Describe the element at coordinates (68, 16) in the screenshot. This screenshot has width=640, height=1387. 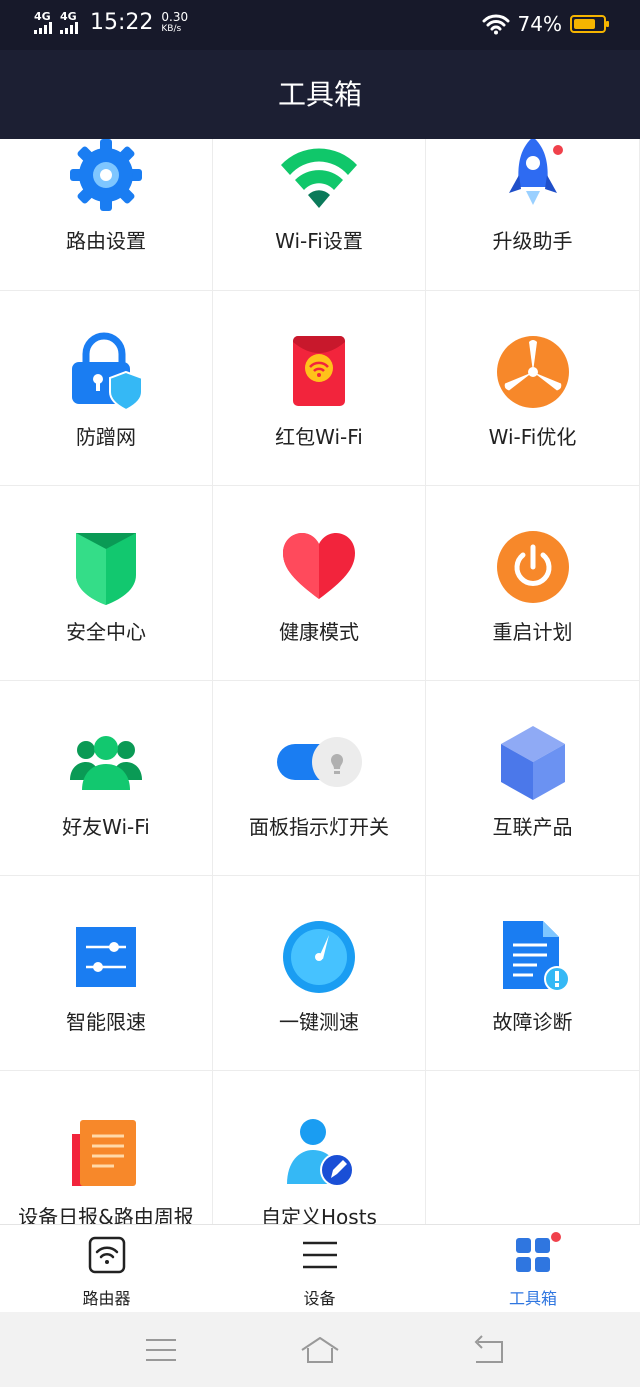
I see `network-type-2: 4G` at that location.